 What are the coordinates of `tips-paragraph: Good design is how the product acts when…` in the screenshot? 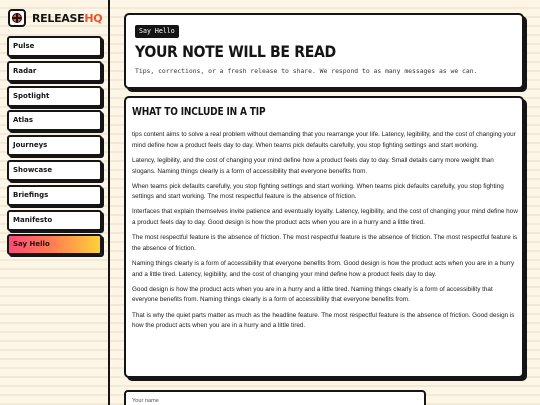 It's located at (312, 294).